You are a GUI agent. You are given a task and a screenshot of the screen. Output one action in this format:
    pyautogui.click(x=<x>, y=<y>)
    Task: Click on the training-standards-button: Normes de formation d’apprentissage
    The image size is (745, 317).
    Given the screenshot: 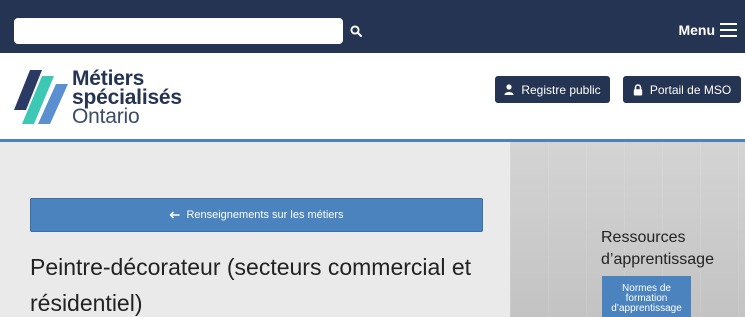 What is the action you would take?
    pyautogui.click(x=646, y=296)
    